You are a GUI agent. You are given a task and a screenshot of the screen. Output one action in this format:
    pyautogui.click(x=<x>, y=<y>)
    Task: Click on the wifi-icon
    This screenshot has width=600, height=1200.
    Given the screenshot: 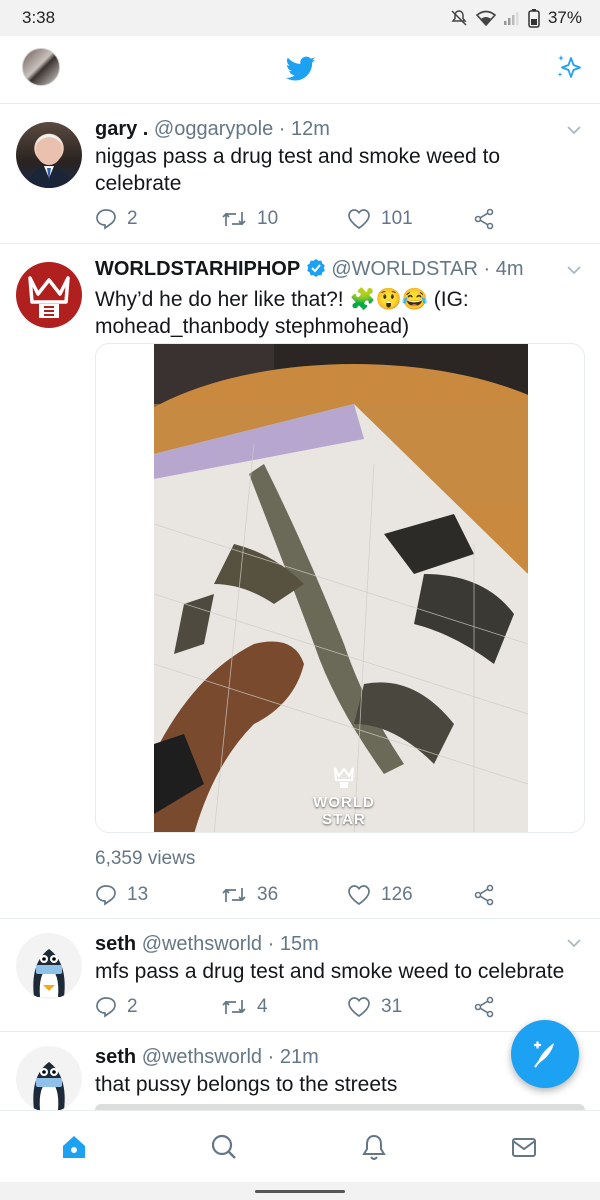 What is the action you would take?
    pyautogui.click(x=485, y=18)
    